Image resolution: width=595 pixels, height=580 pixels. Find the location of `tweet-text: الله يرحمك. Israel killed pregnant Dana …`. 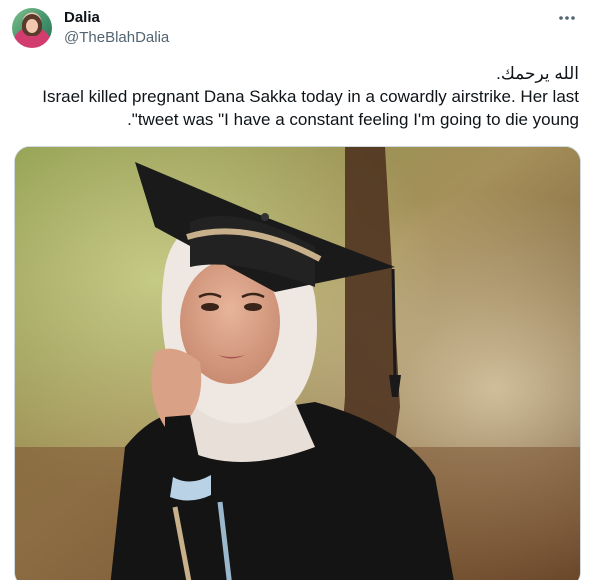

tweet-text: الله يرحمك. Israel killed pregnant Dana … is located at coordinates (296, 96).